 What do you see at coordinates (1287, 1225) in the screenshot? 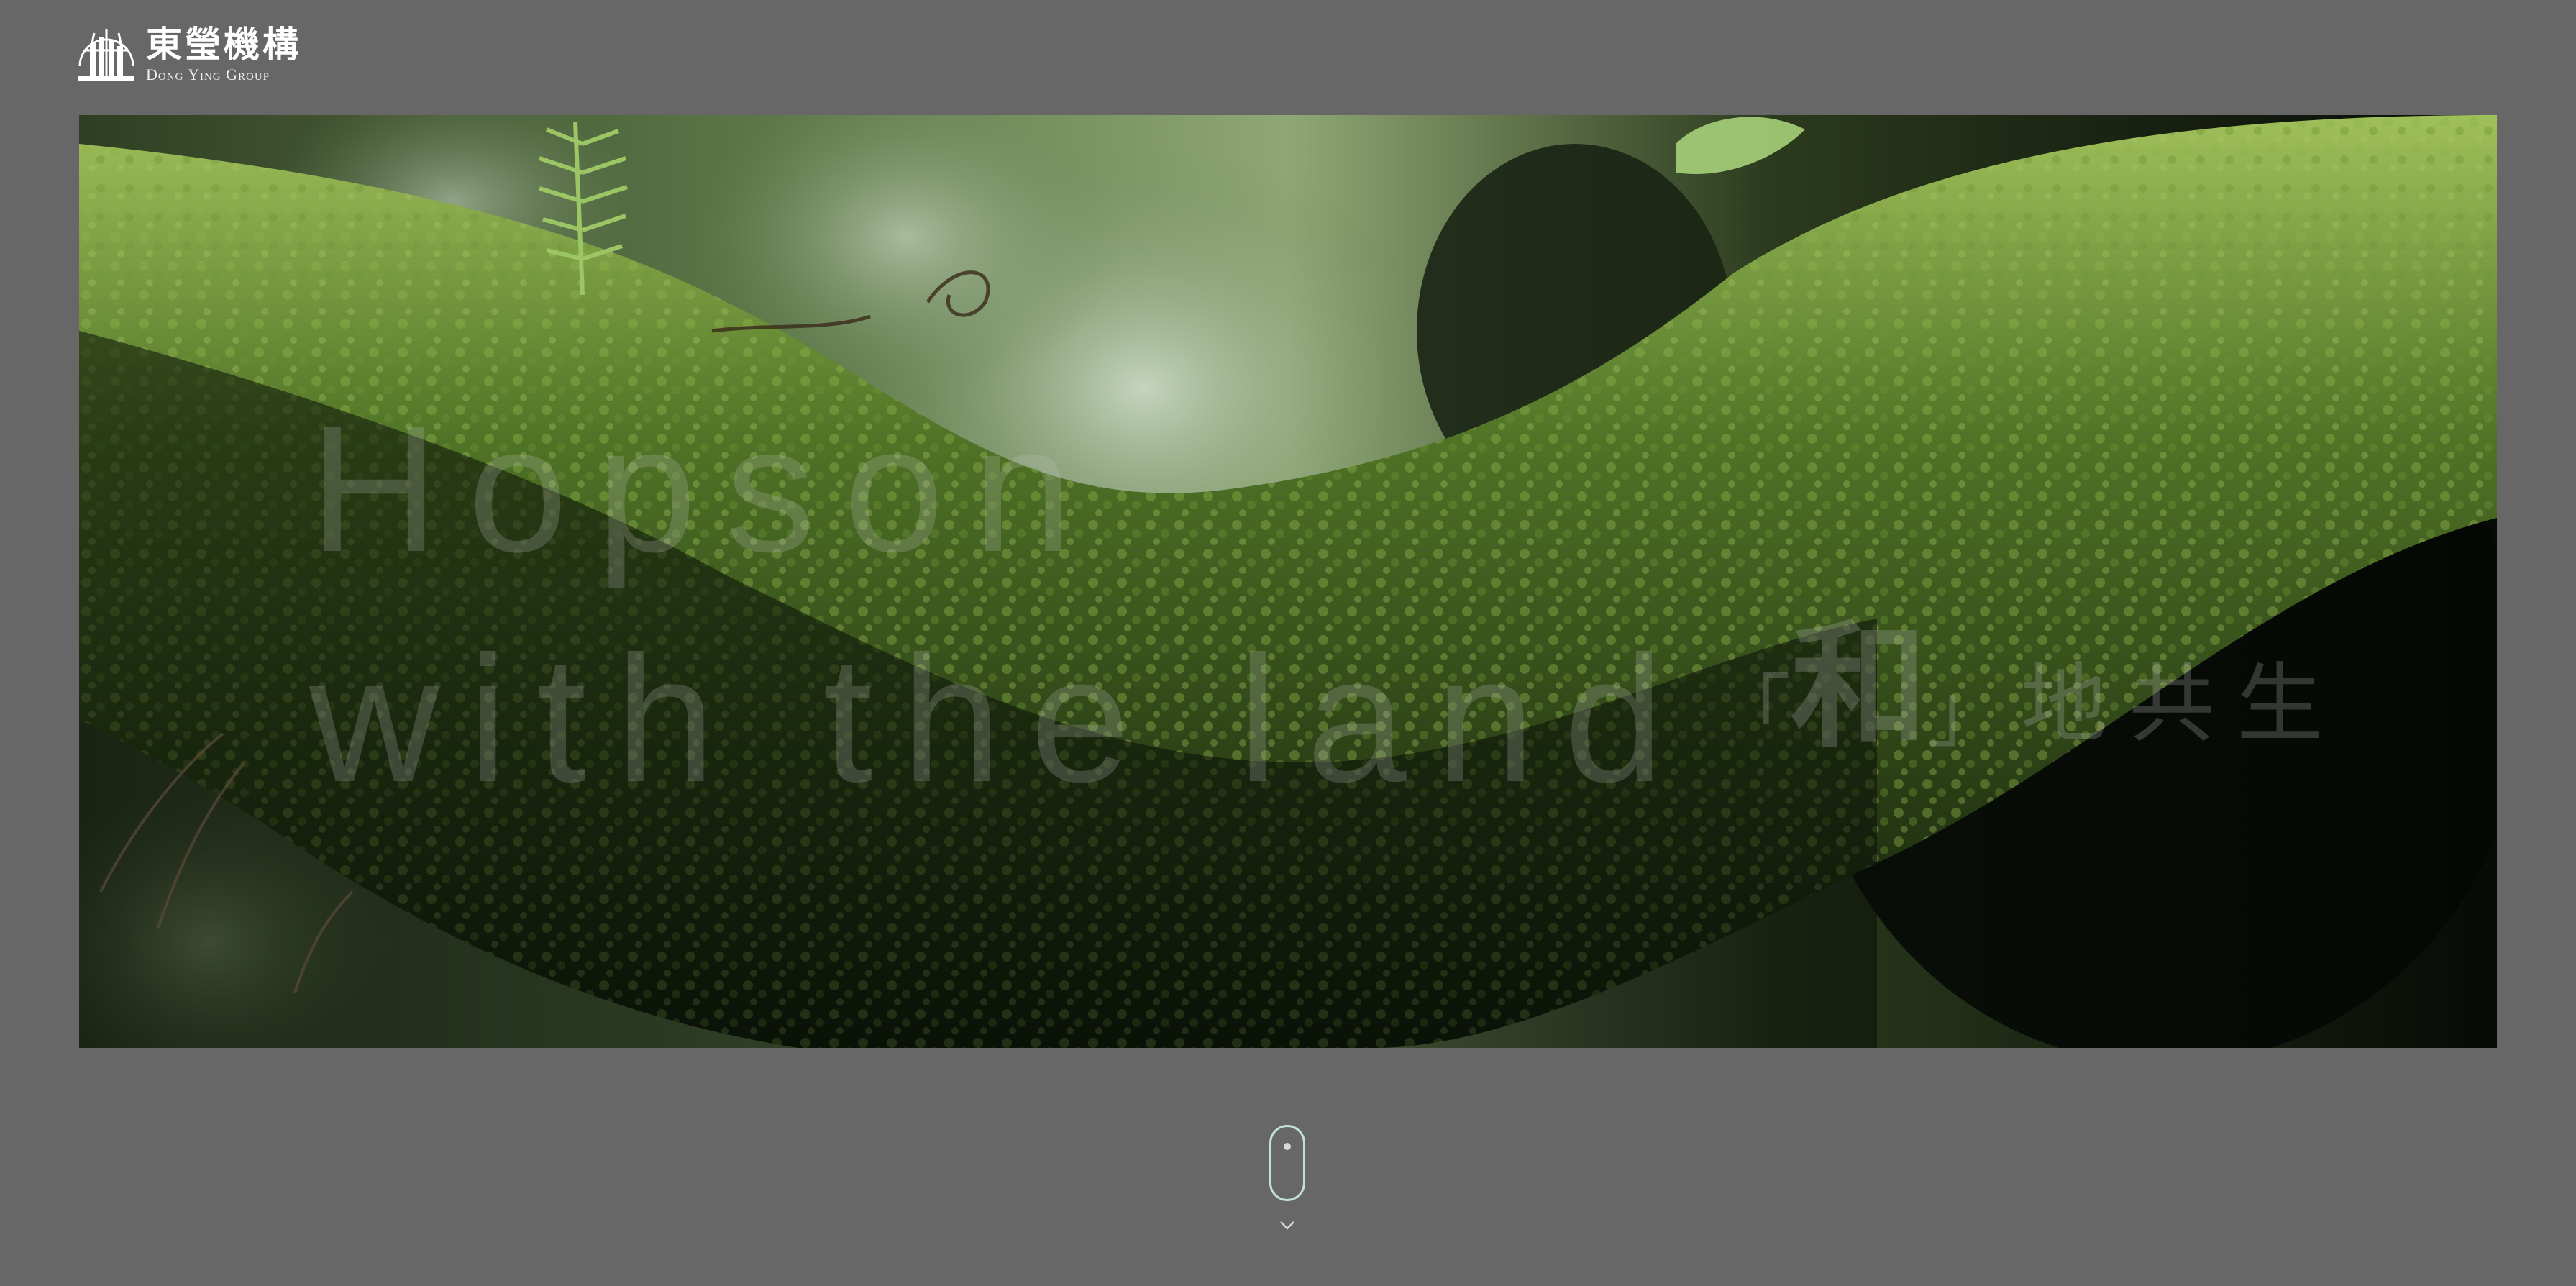
I see `chevron-down-icon` at bounding box center [1287, 1225].